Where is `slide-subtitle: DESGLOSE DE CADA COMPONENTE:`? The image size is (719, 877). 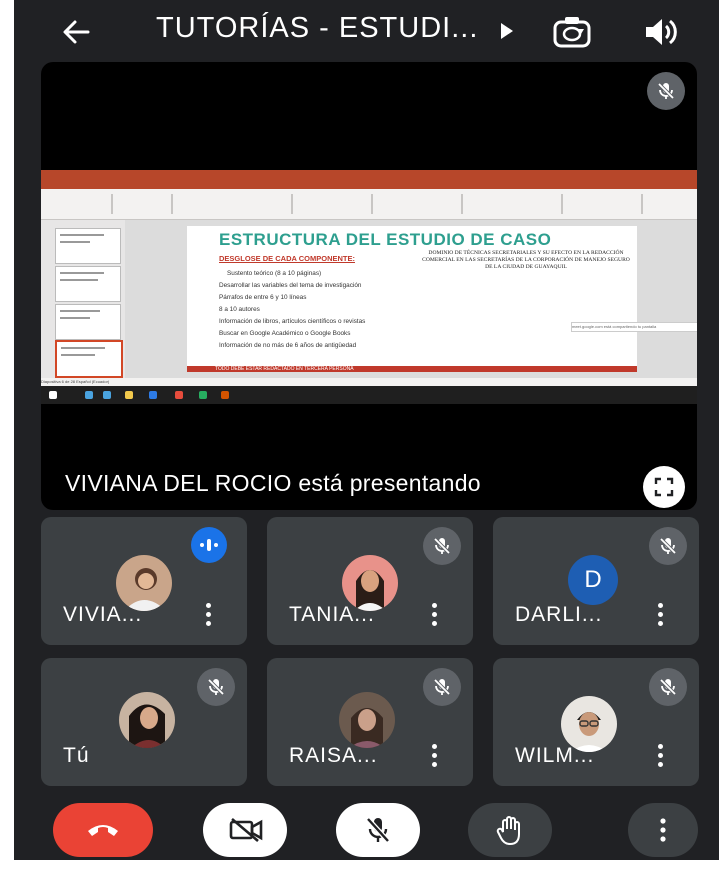
slide-subtitle: DESGLOSE DE CADA COMPONENTE: is located at coordinates (287, 258).